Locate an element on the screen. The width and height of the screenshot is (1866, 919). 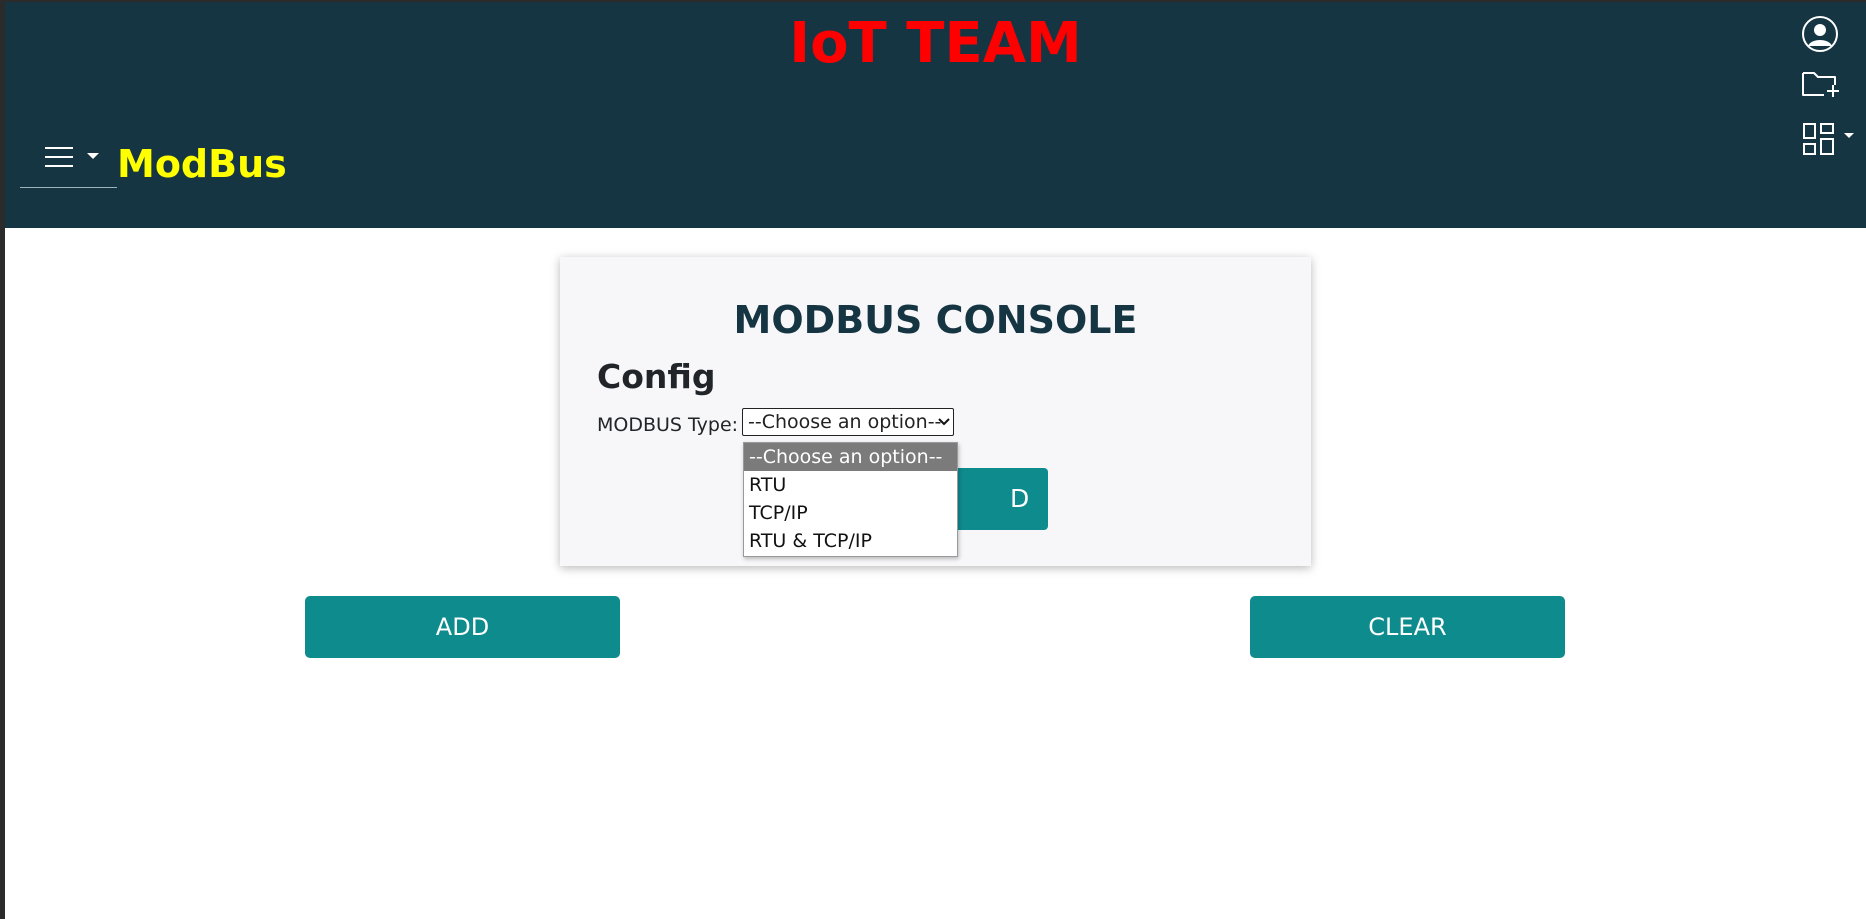
modbus-type-selected-value: --Choose an option-- is located at coordinates (845, 422).